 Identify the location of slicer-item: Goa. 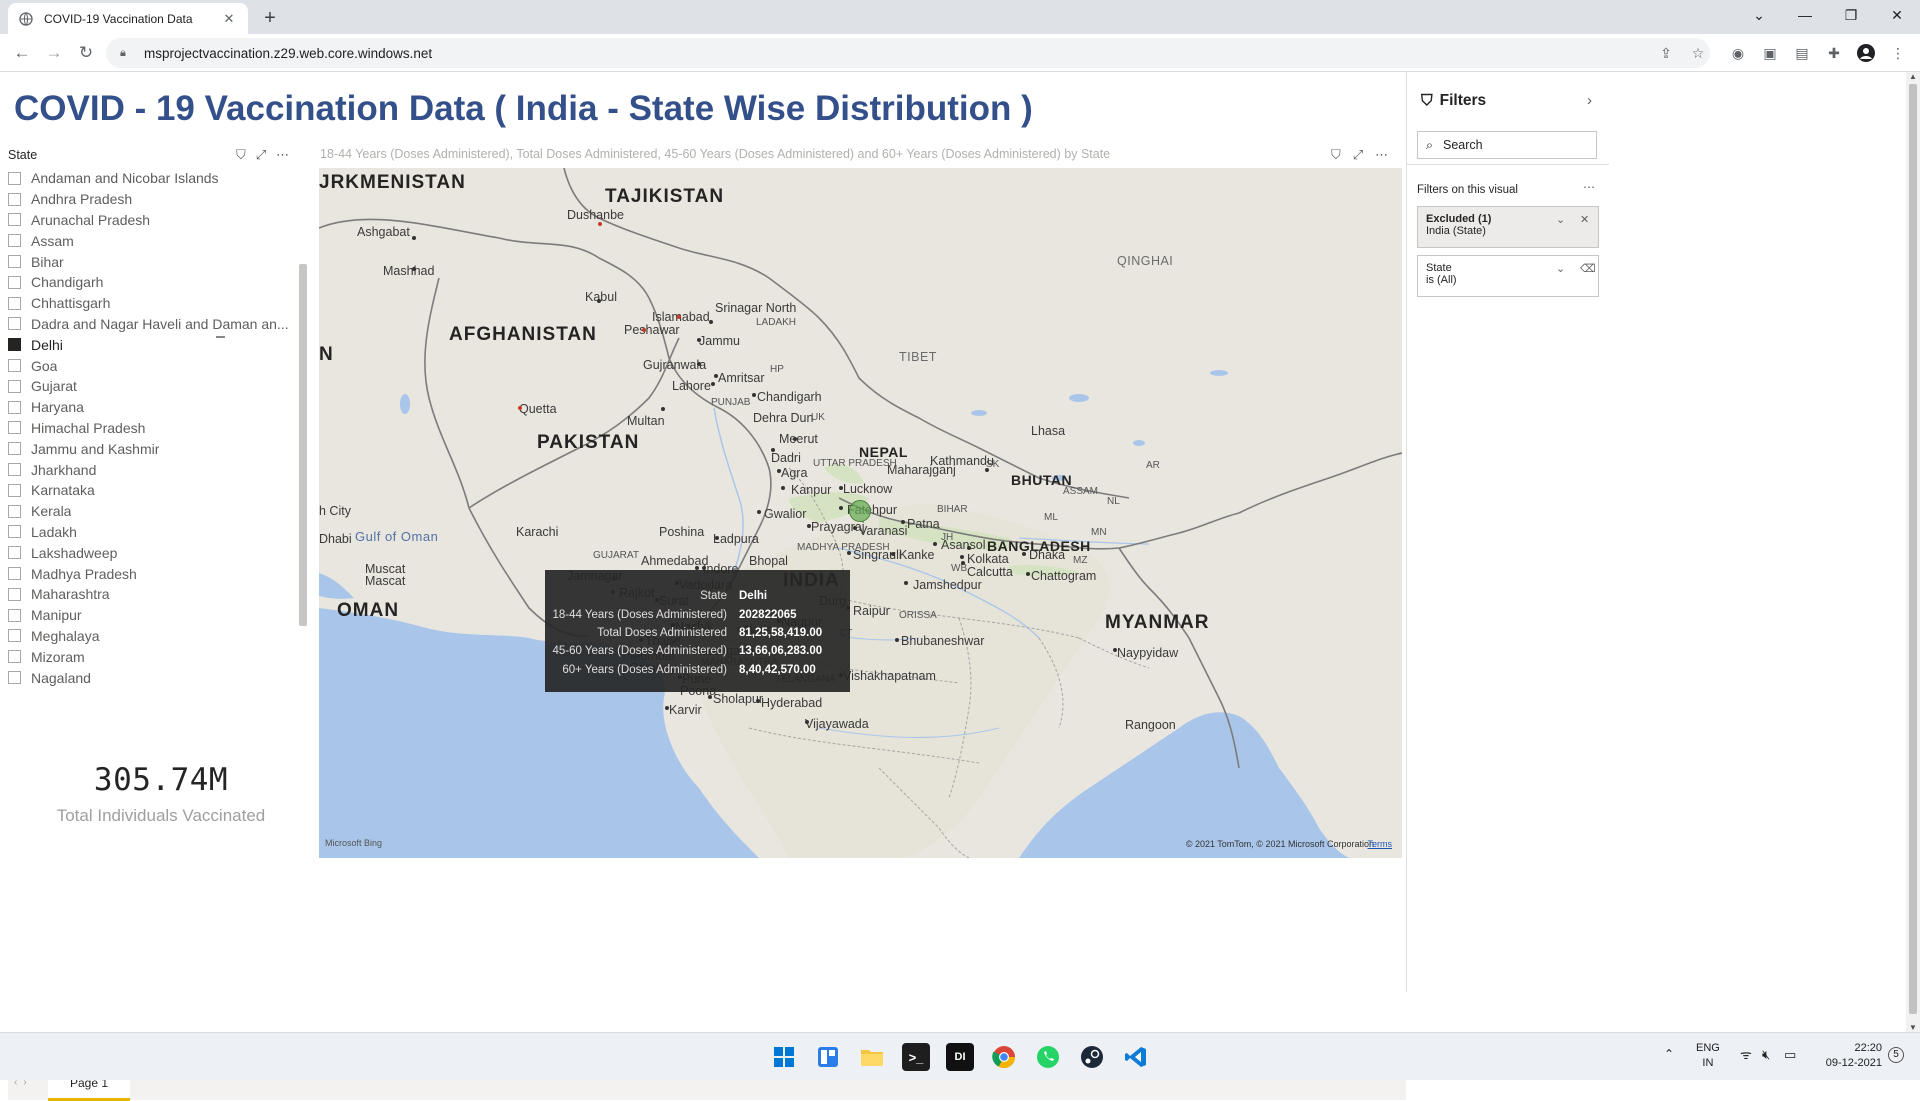
(153, 365).